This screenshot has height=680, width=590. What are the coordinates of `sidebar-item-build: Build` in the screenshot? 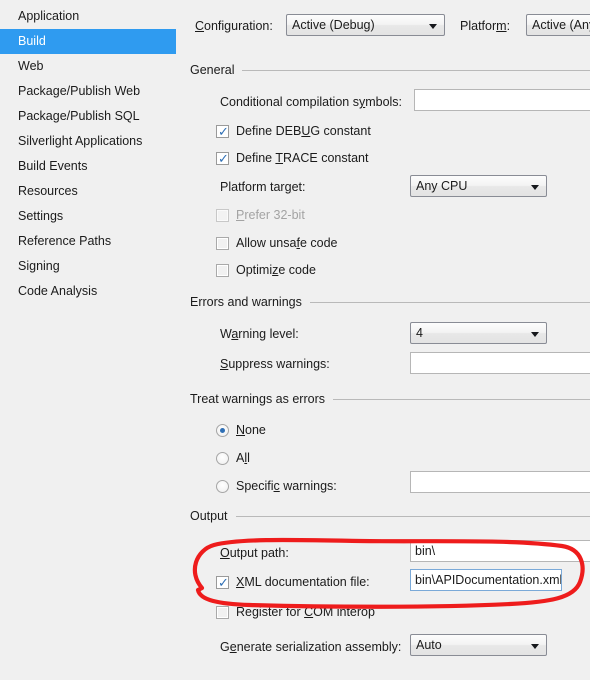 It's located at (102, 41).